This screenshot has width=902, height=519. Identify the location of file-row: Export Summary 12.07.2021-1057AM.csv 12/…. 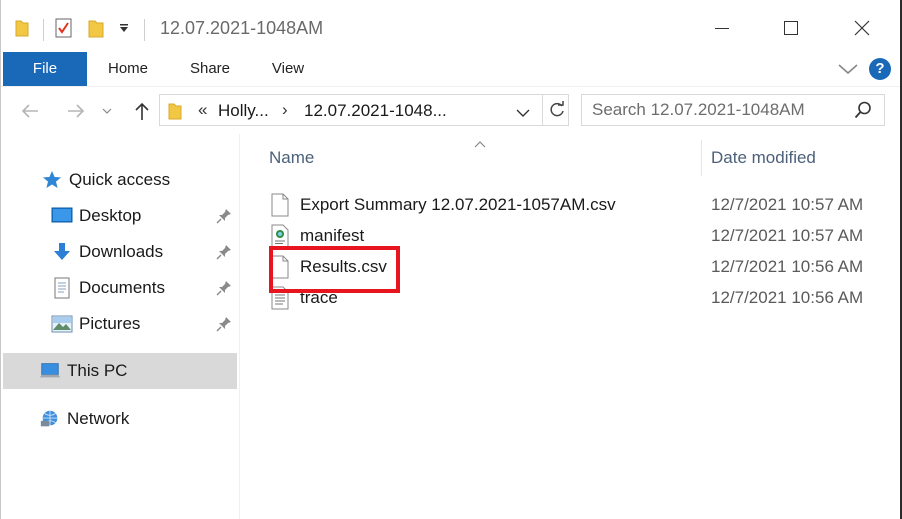
(579, 205).